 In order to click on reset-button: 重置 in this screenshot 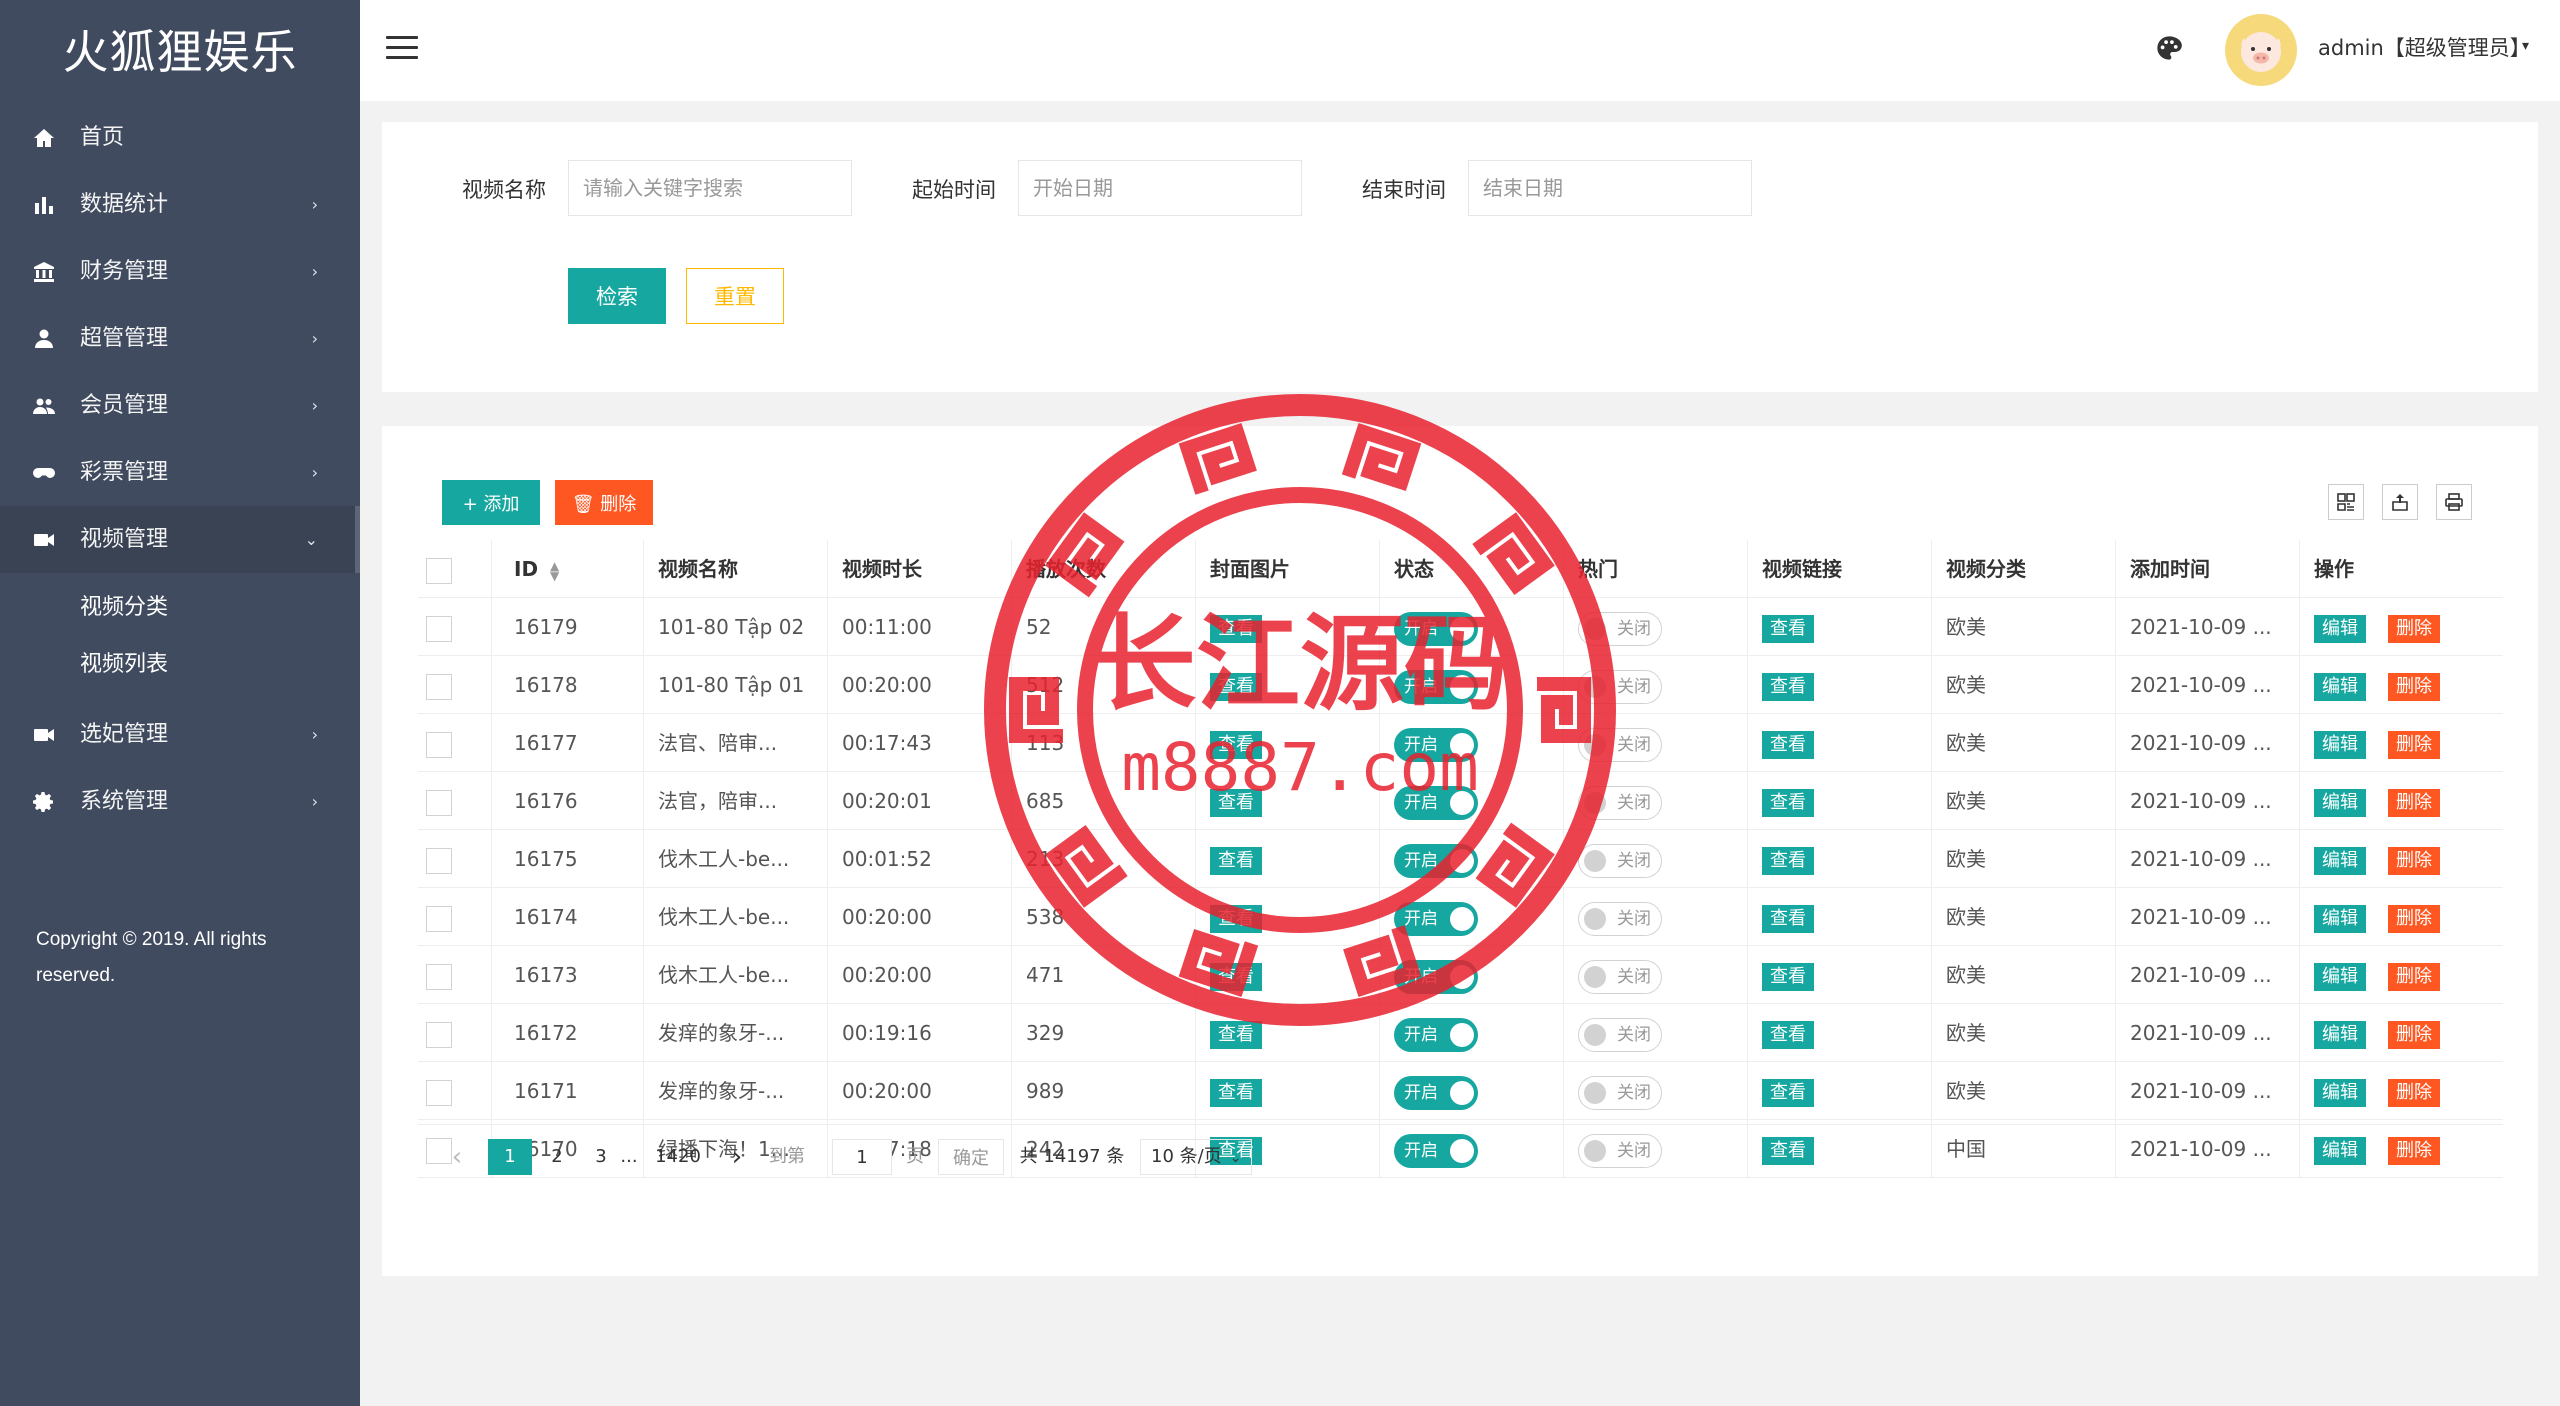, I will do `click(735, 296)`.